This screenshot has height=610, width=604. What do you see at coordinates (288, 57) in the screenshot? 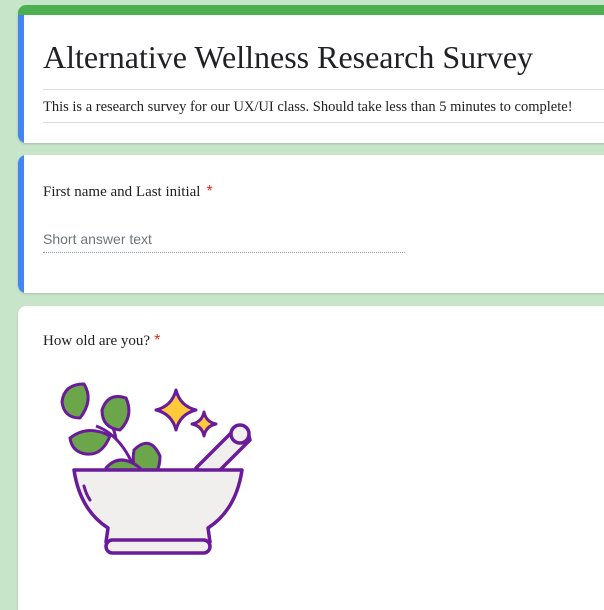
I see `form-title: Alternative Wellness Research Survey` at bounding box center [288, 57].